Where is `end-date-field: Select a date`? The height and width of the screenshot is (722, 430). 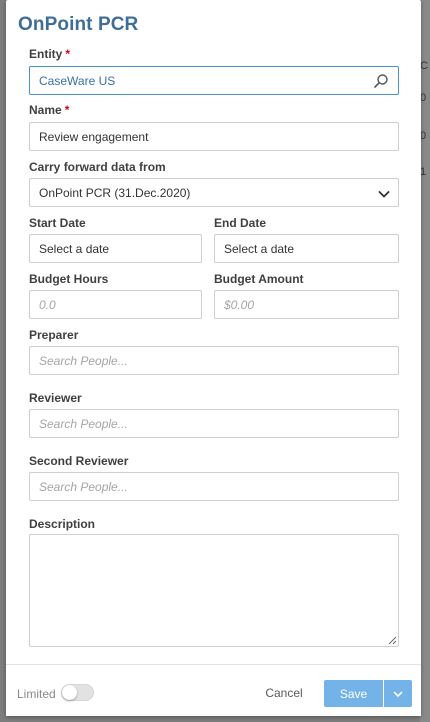
end-date-field: Select a date is located at coordinates (306, 248).